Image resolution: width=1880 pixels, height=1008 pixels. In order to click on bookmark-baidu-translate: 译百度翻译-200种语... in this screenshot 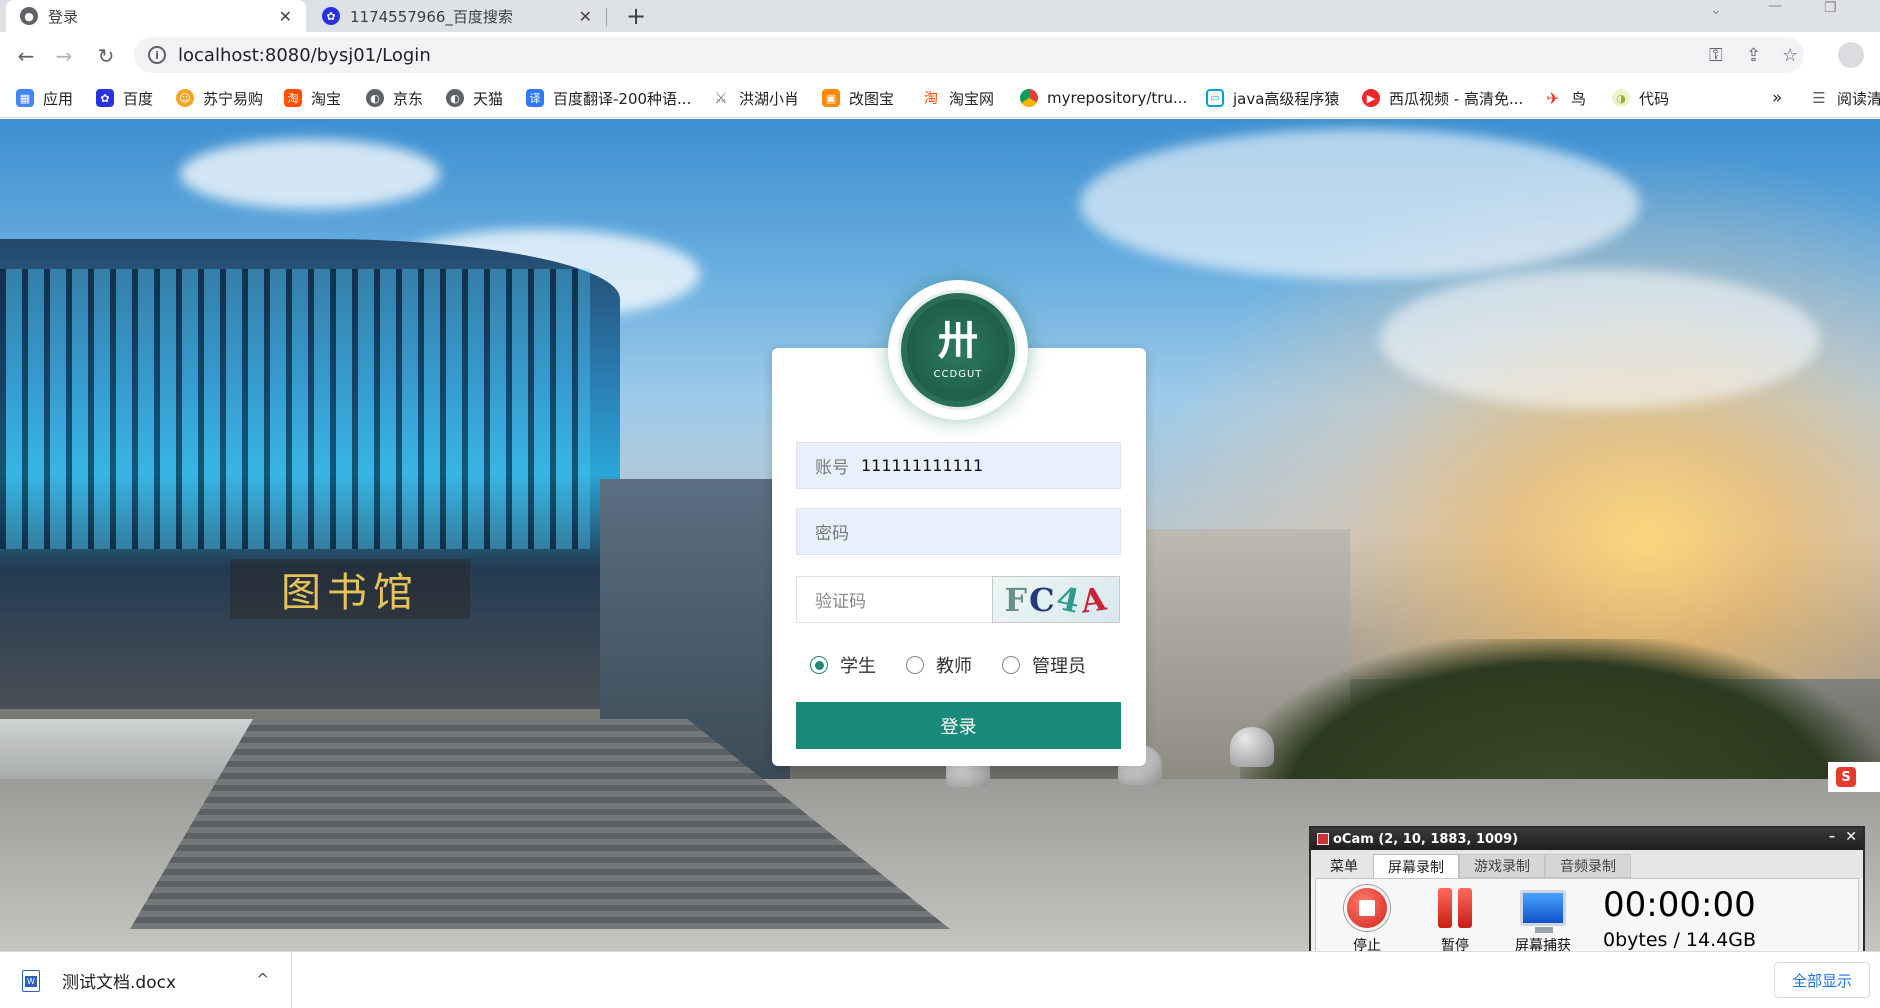, I will do `click(608, 98)`.